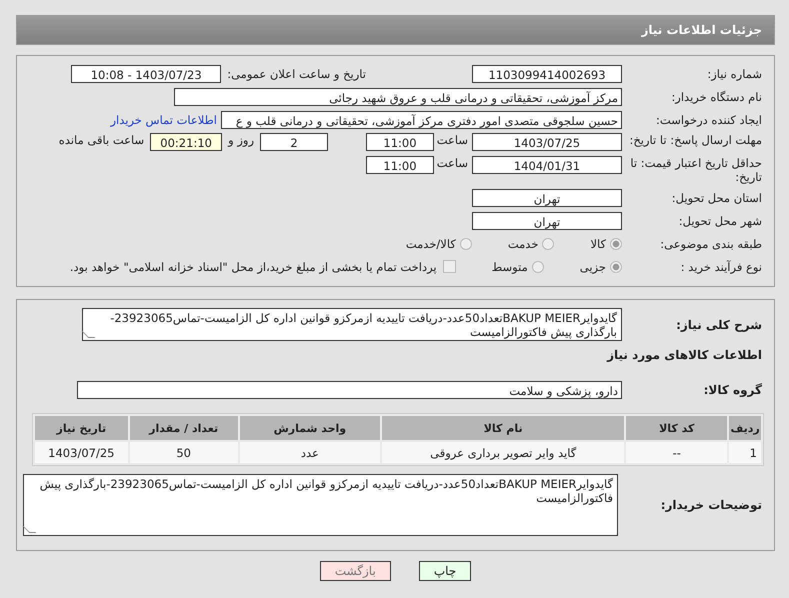  What do you see at coordinates (449, 266) in the screenshot?
I see `checkbox` at bounding box center [449, 266].